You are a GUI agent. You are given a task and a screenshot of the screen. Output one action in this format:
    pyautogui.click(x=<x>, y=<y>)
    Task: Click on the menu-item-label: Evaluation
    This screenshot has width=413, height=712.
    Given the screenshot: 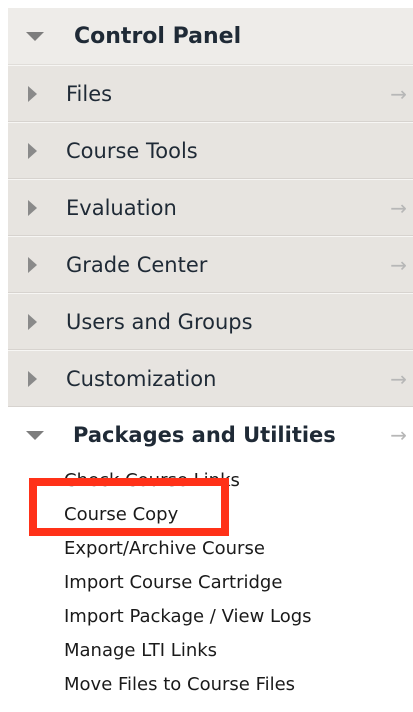 What is the action you would take?
    pyautogui.click(x=121, y=207)
    